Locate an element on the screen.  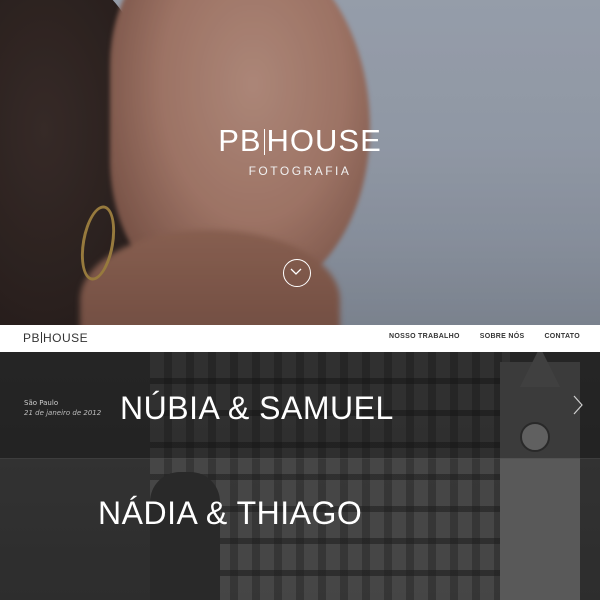
entry-date: 21 de janeiro de 2012 is located at coordinates (63, 413).